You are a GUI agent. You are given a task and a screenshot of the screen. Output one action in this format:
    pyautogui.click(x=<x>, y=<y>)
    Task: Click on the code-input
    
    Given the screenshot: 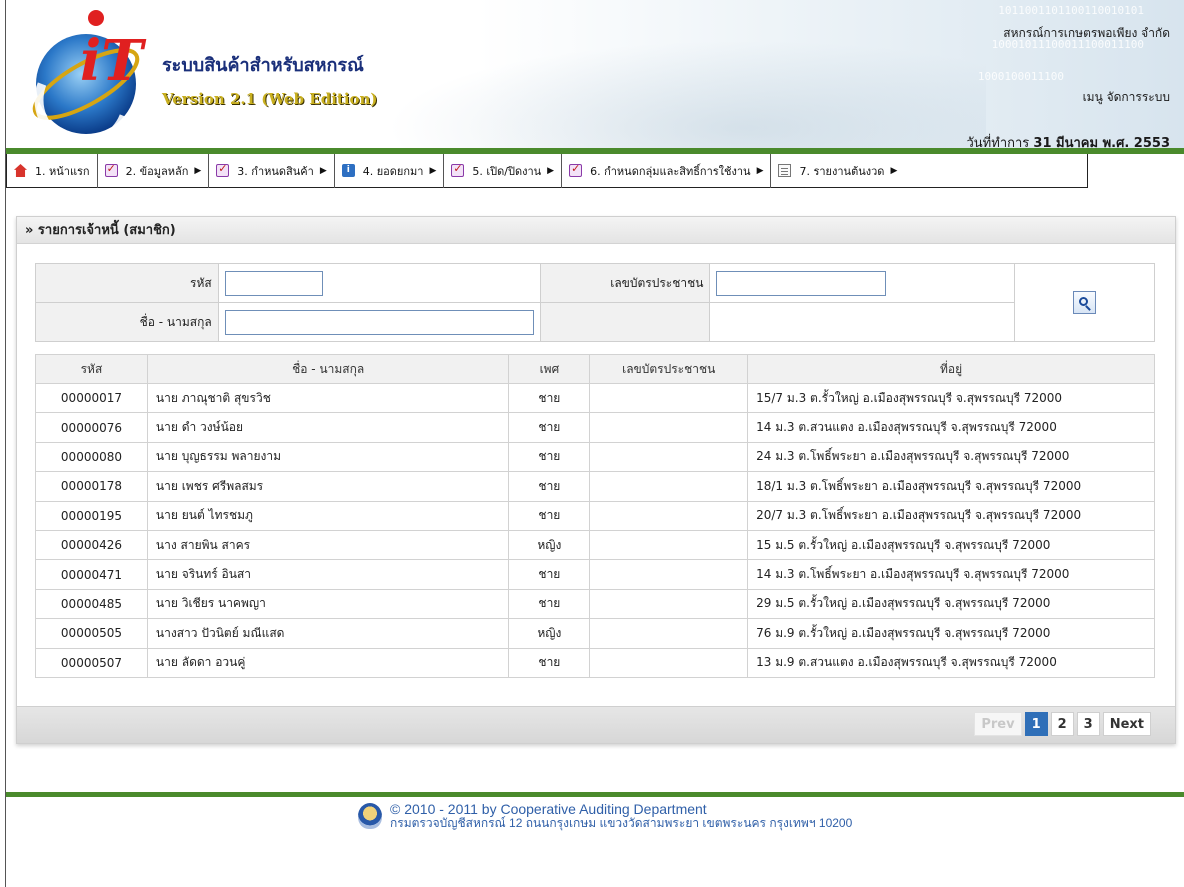 What is the action you would take?
    pyautogui.click(x=273, y=283)
    